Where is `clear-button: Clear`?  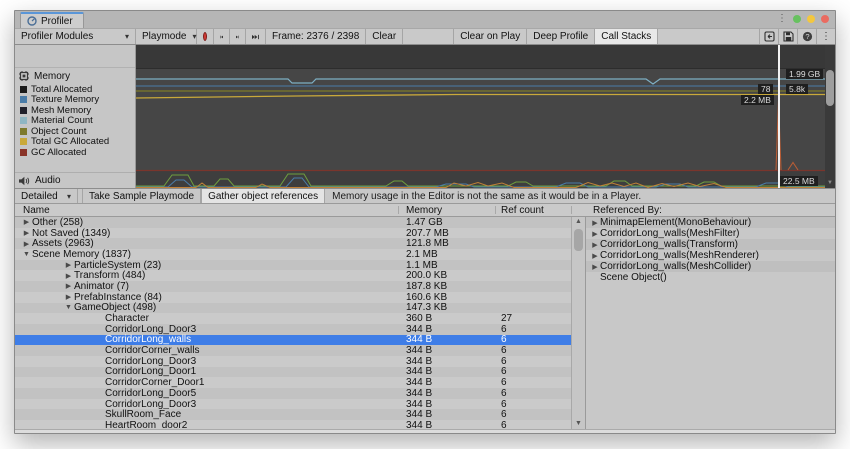
clear-button: Clear is located at coordinates (385, 36).